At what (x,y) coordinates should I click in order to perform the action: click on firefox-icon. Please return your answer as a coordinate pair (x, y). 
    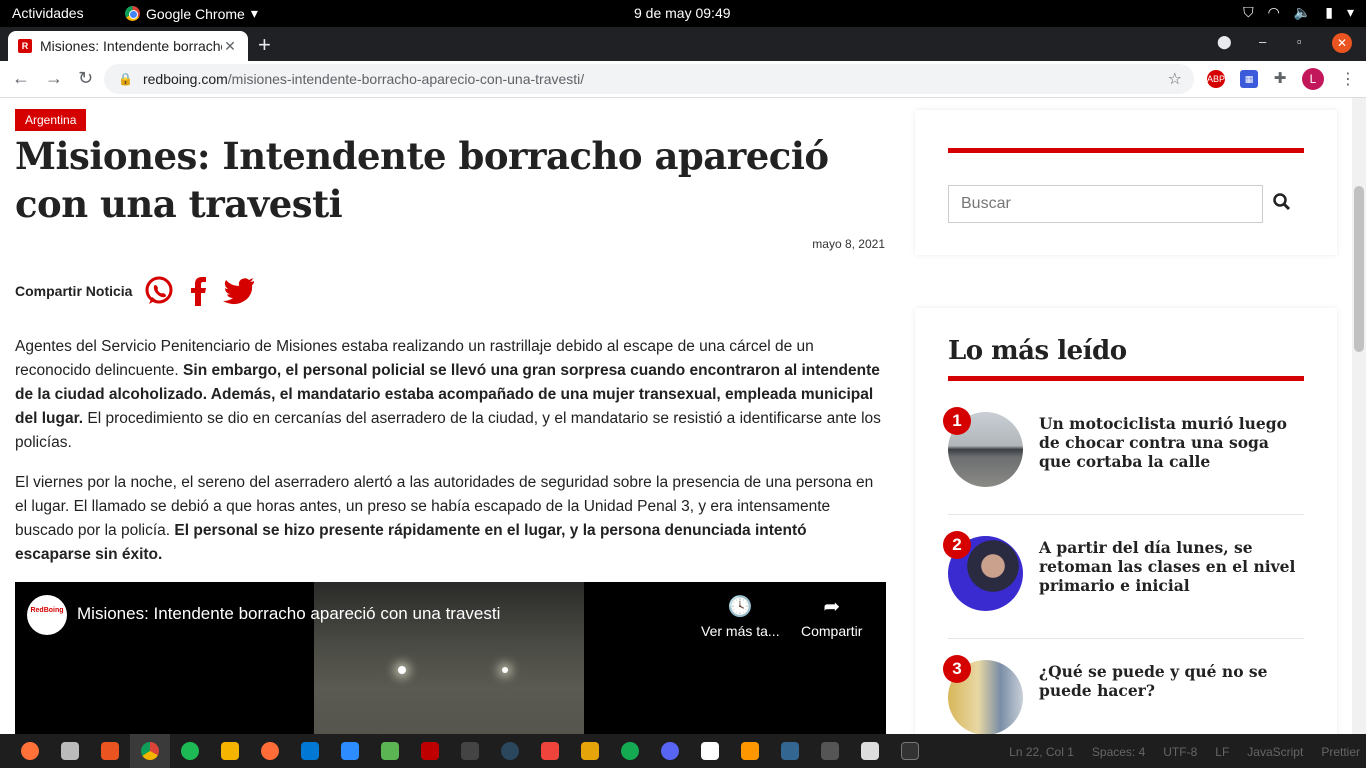
    Looking at the image, I should click on (30, 751).